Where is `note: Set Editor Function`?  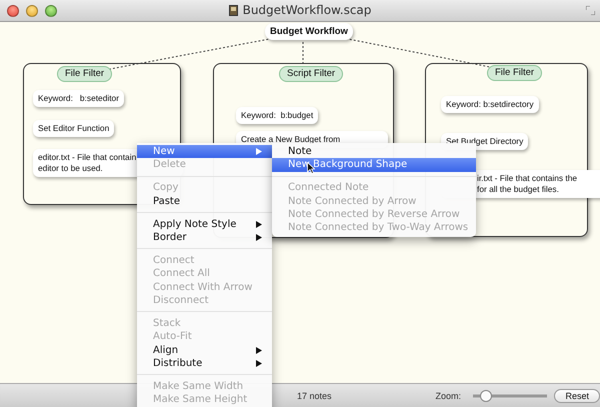 note: Set Editor Function is located at coordinates (73, 128).